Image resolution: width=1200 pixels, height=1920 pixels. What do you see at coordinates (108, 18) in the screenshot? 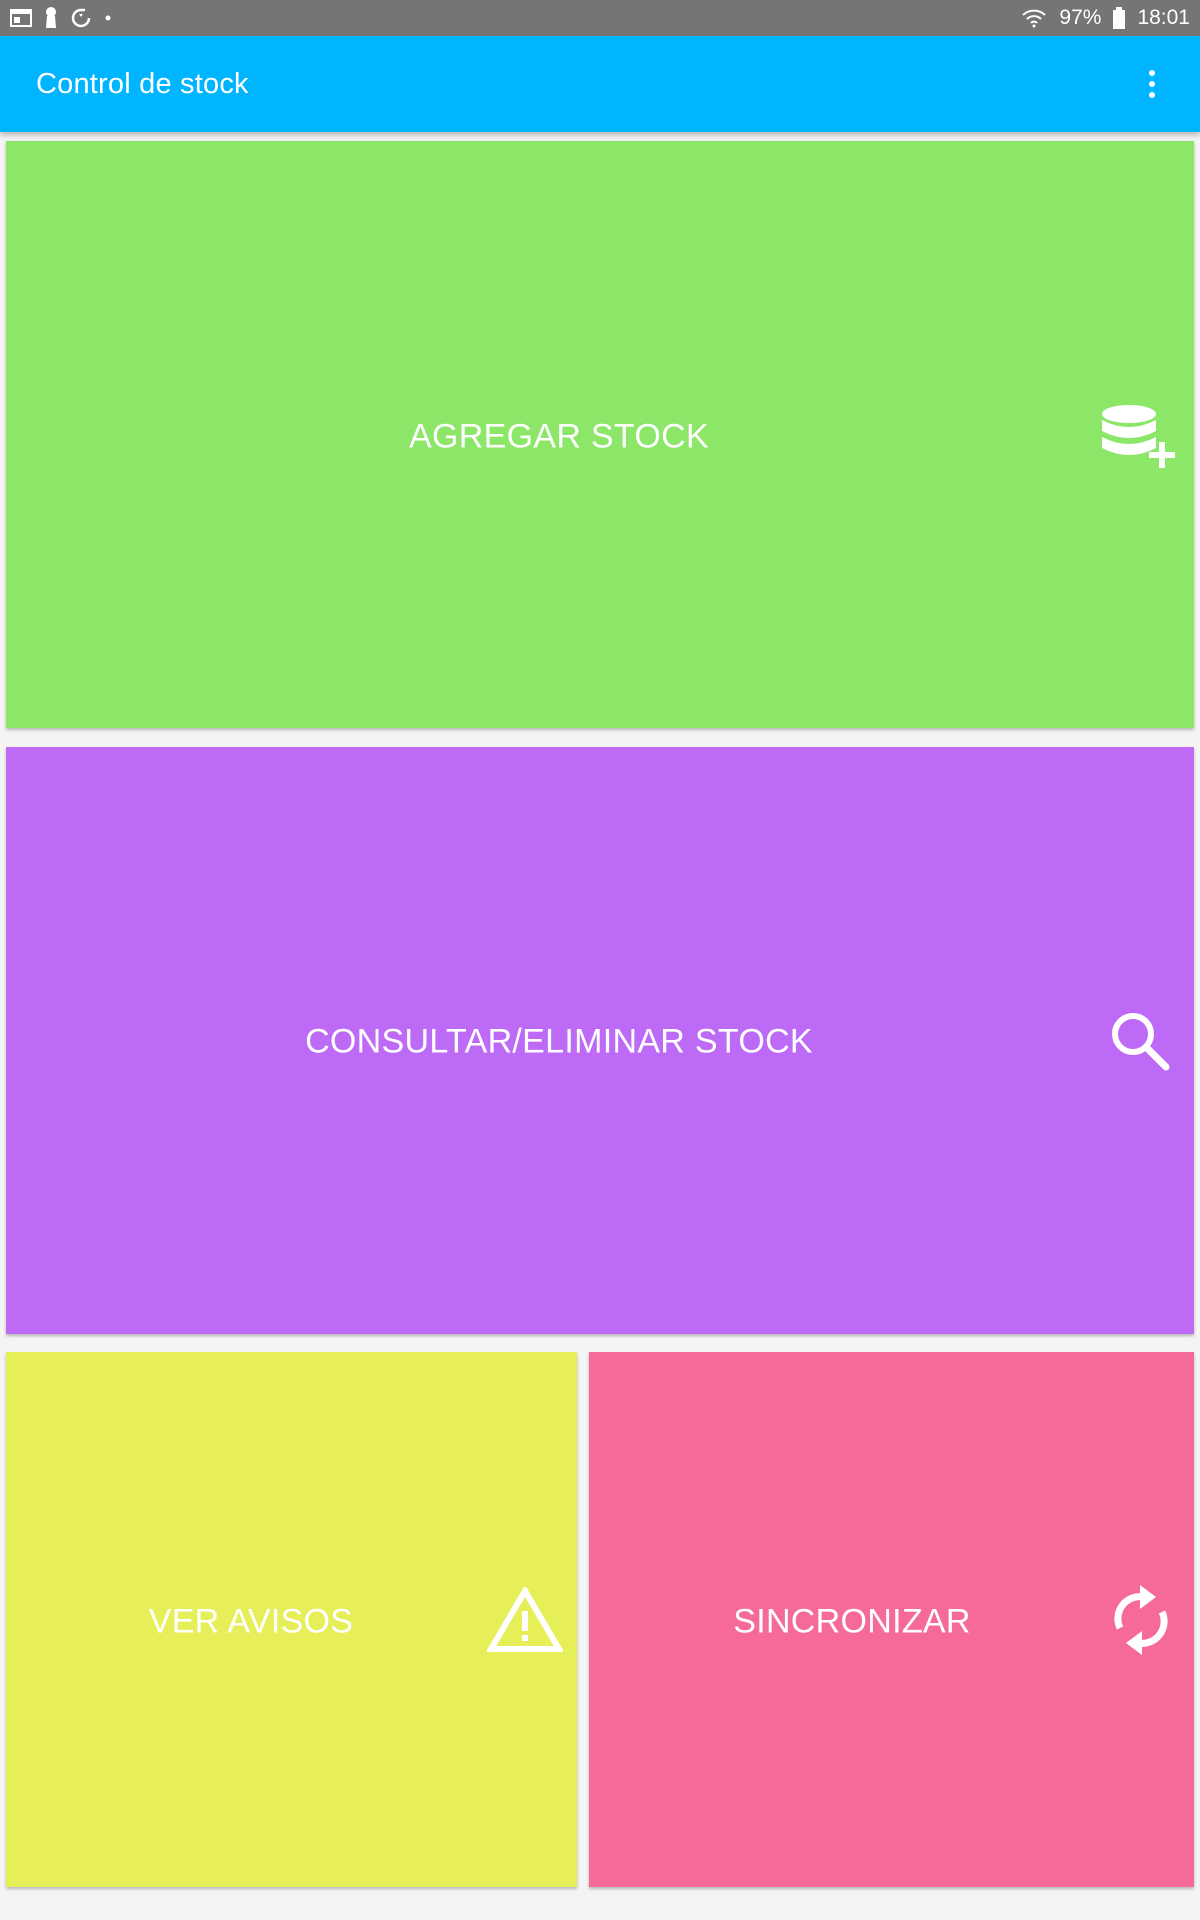
I see `dot-icon` at bounding box center [108, 18].